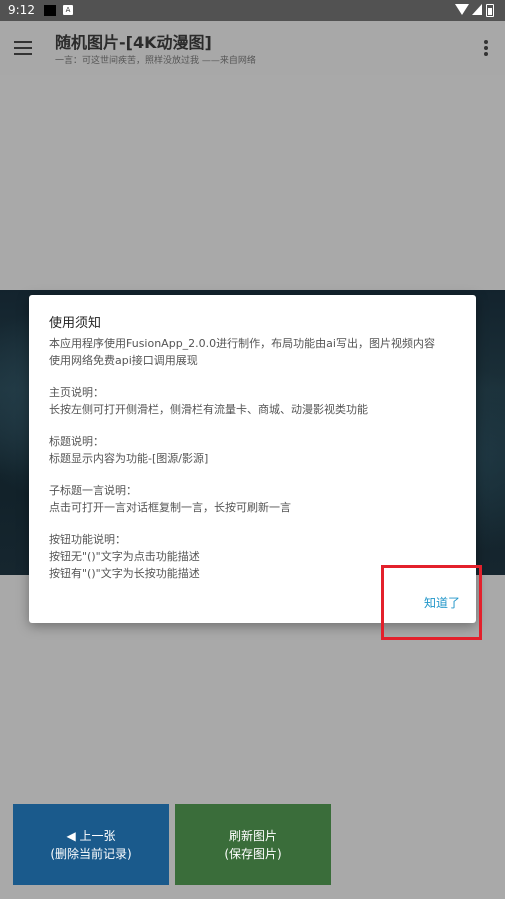 Image resolution: width=505 pixels, height=899 pixels. I want to click on refresh-button-longpress-label: (保存图片), so click(253, 853).